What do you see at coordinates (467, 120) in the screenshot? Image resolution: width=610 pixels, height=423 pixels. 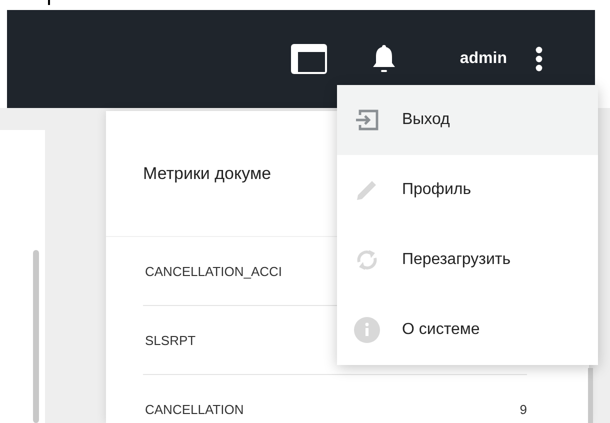 I see `menu-item: Выход` at bounding box center [467, 120].